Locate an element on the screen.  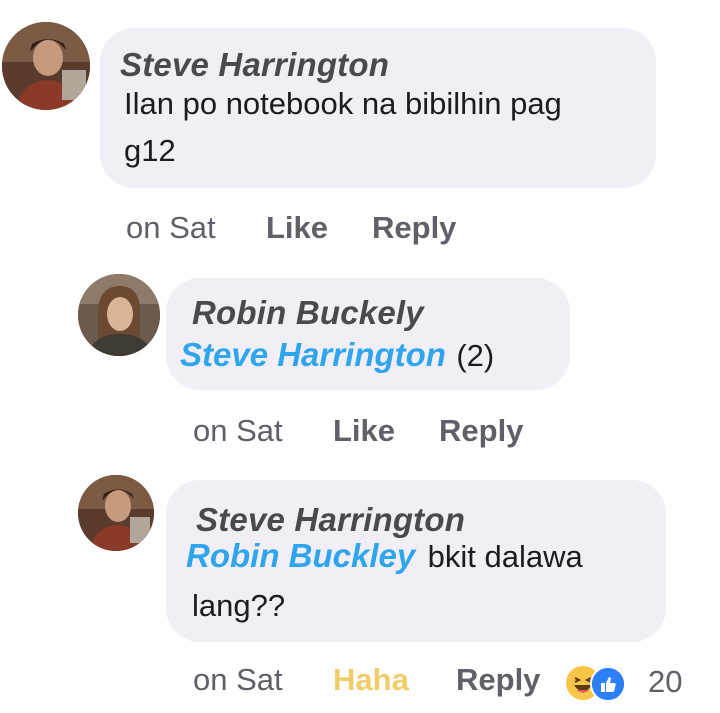
comment-text: Steve Harrington (2) is located at coordinates (337, 355).